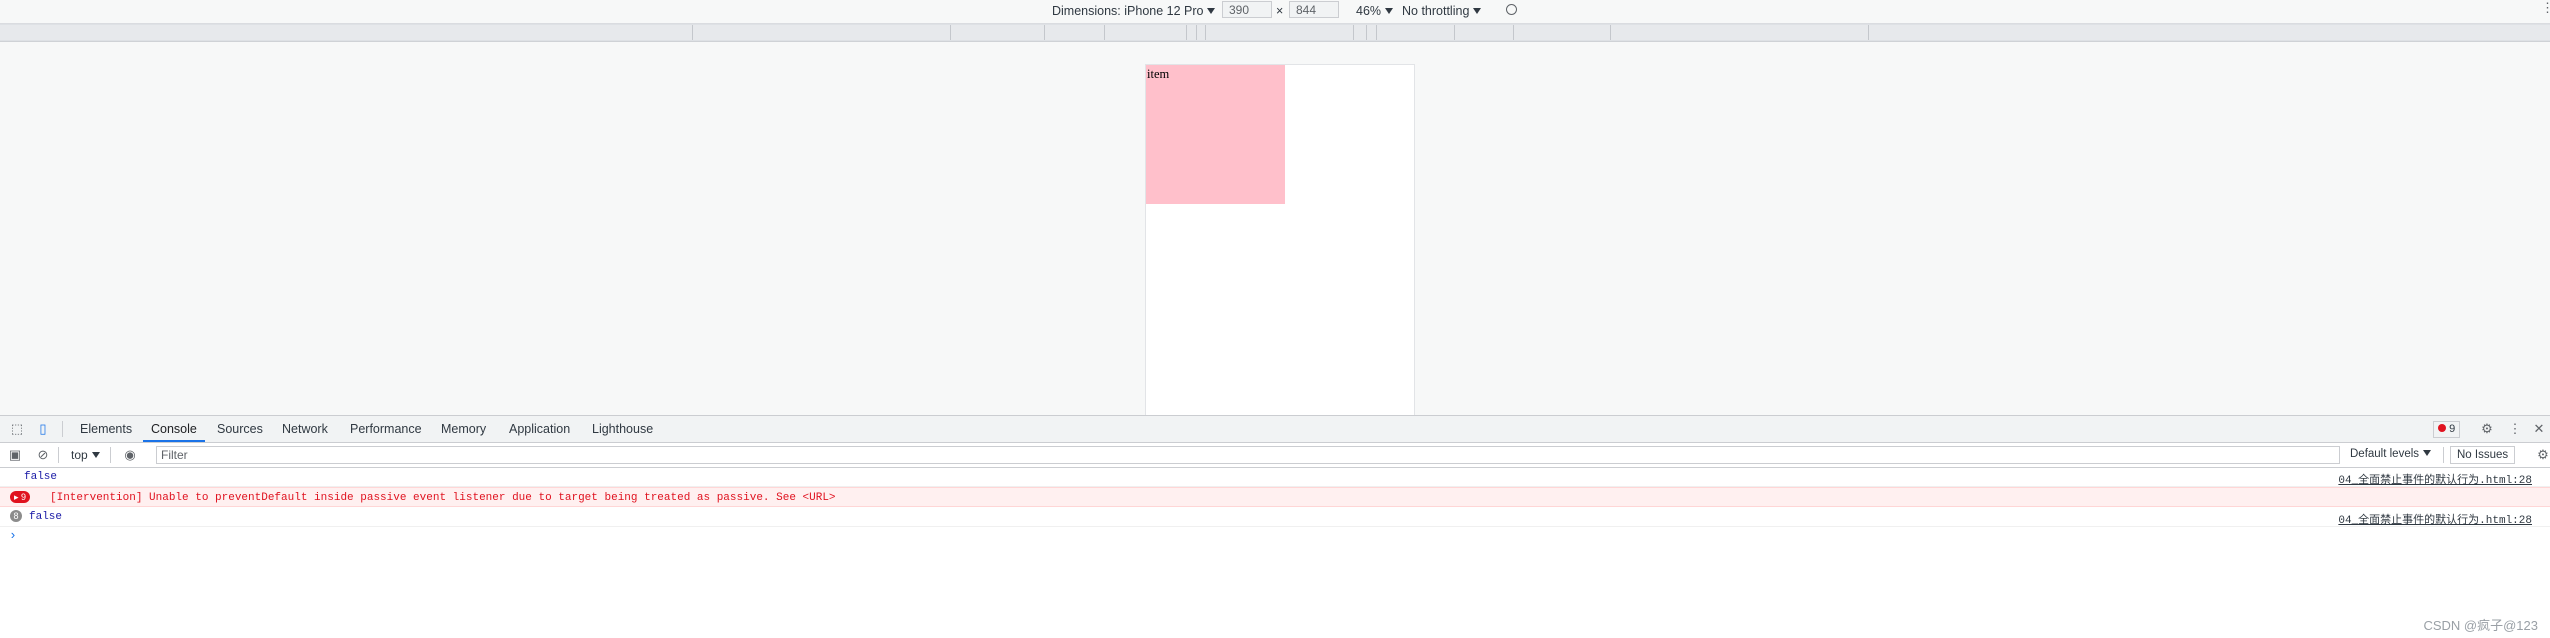 The height and width of the screenshot is (638, 2550). Describe the element at coordinates (1369, 11) in the screenshot. I see `zoom-value: 46%` at that location.